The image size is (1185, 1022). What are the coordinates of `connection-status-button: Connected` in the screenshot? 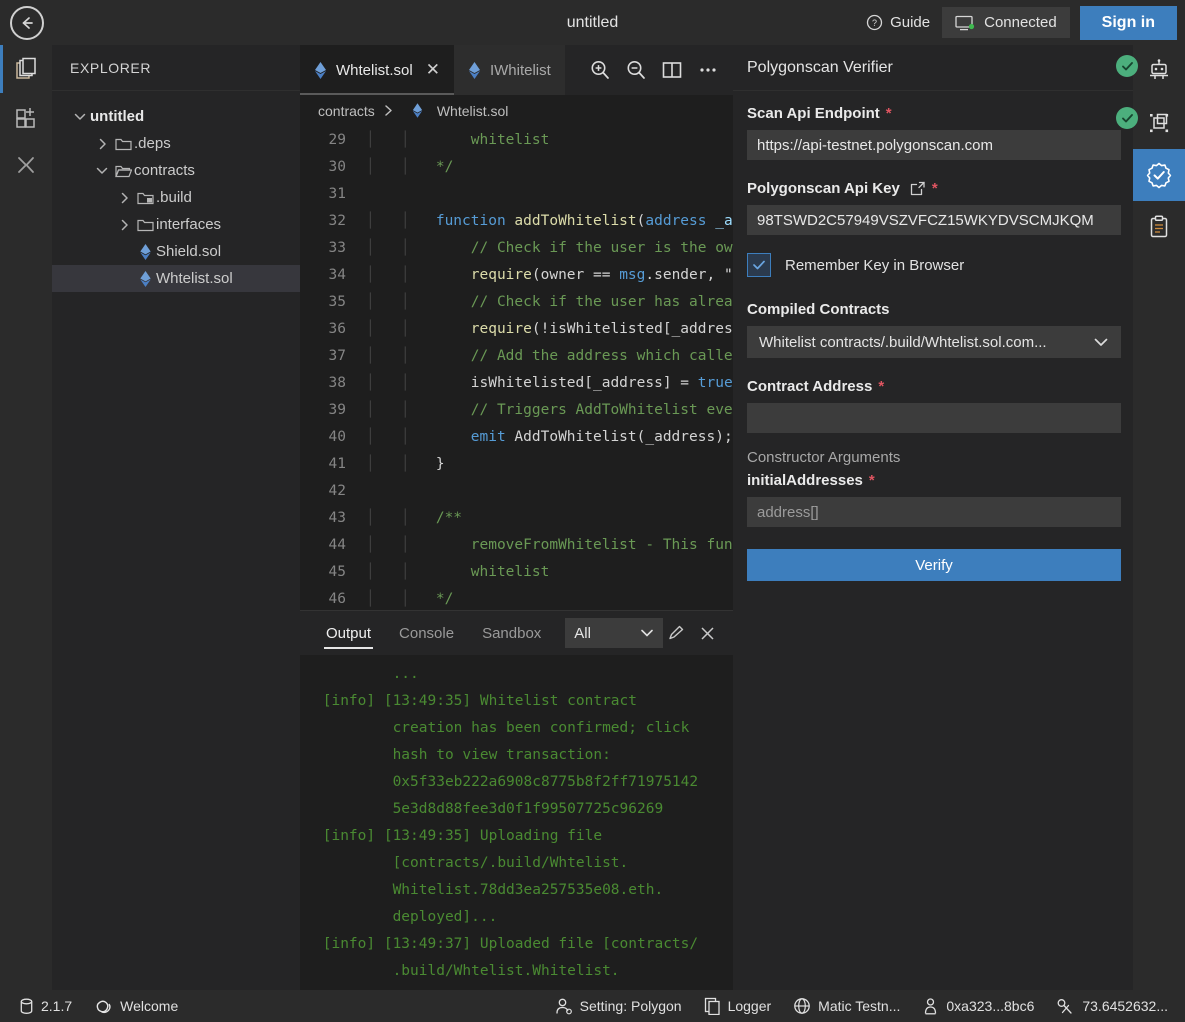 It's located at (1006, 22).